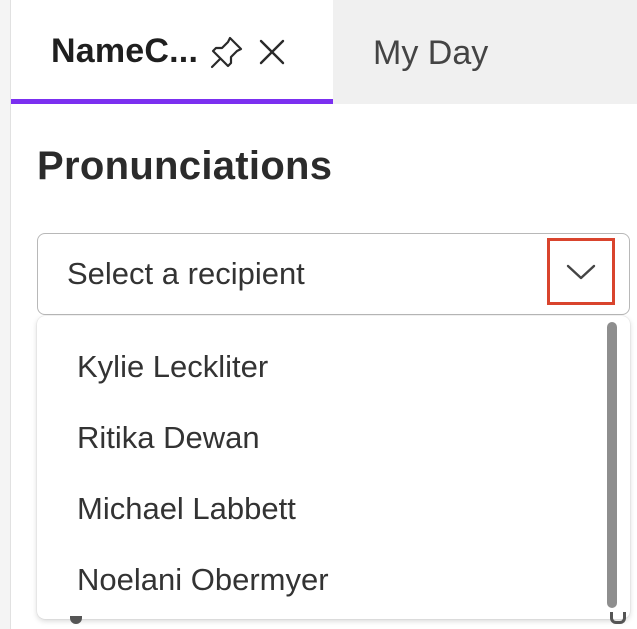 This screenshot has height=629, width=637. Describe the element at coordinates (227, 52) in the screenshot. I see `pin-icon` at that location.